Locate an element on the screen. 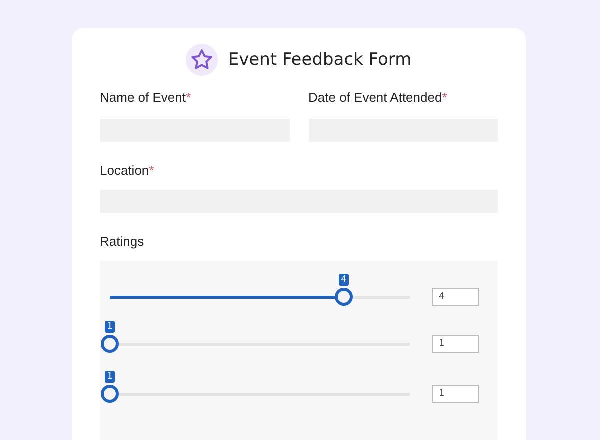 The image size is (600, 440). section-label: Ratings is located at coordinates (123, 241).